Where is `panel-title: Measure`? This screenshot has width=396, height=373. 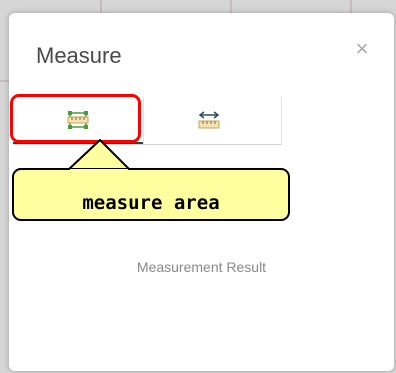 panel-title: Measure is located at coordinates (79, 55).